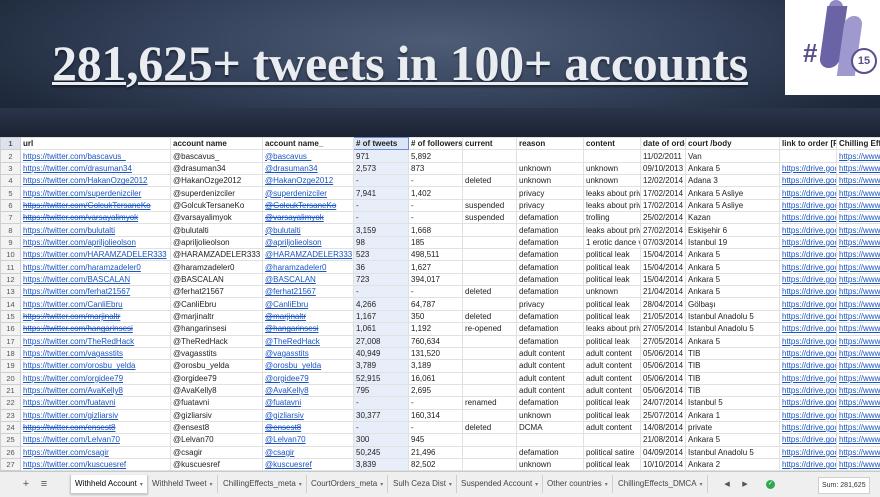 The height and width of the screenshot is (497, 880). What do you see at coordinates (96, 193) in the screenshot?
I see `table-cell: https://twitter.com/superdenizciler` at bounding box center [96, 193].